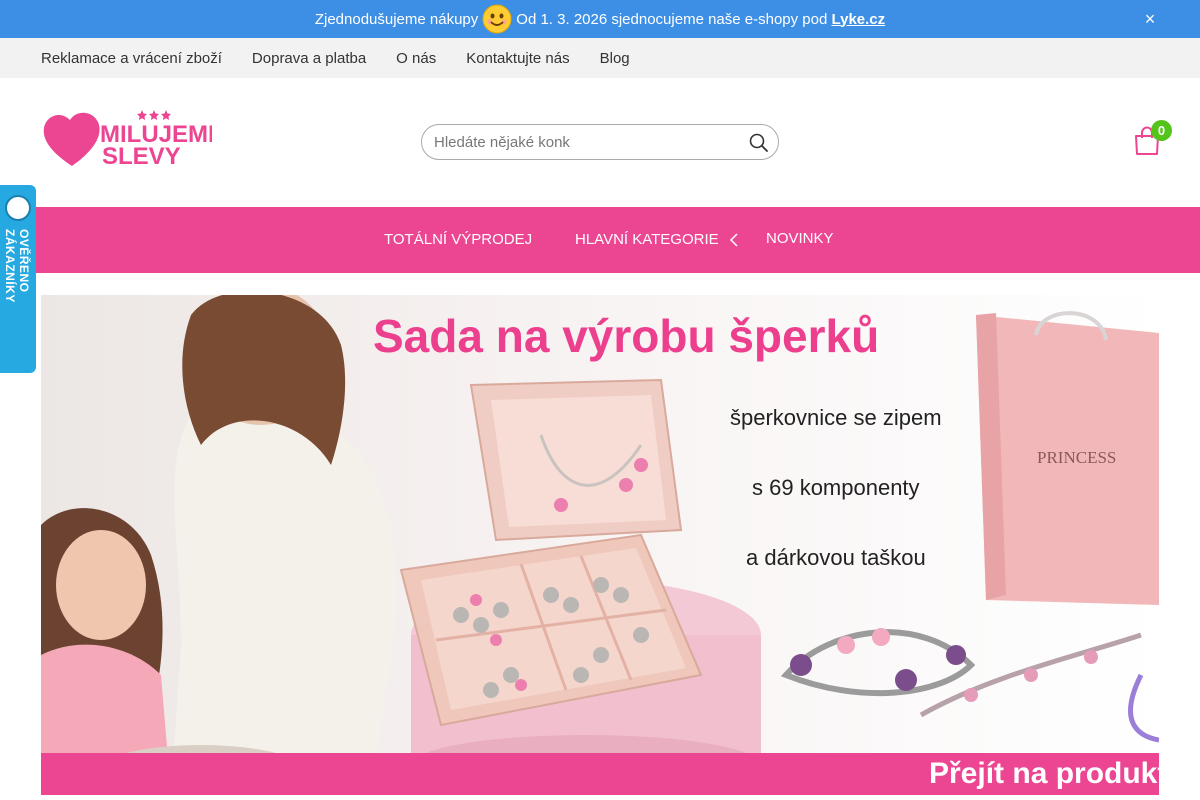 The width and height of the screenshot is (1200, 800). Describe the element at coordinates (1076, 457) in the screenshot. I see `bag-brand-label: PRINCESS` at that location.